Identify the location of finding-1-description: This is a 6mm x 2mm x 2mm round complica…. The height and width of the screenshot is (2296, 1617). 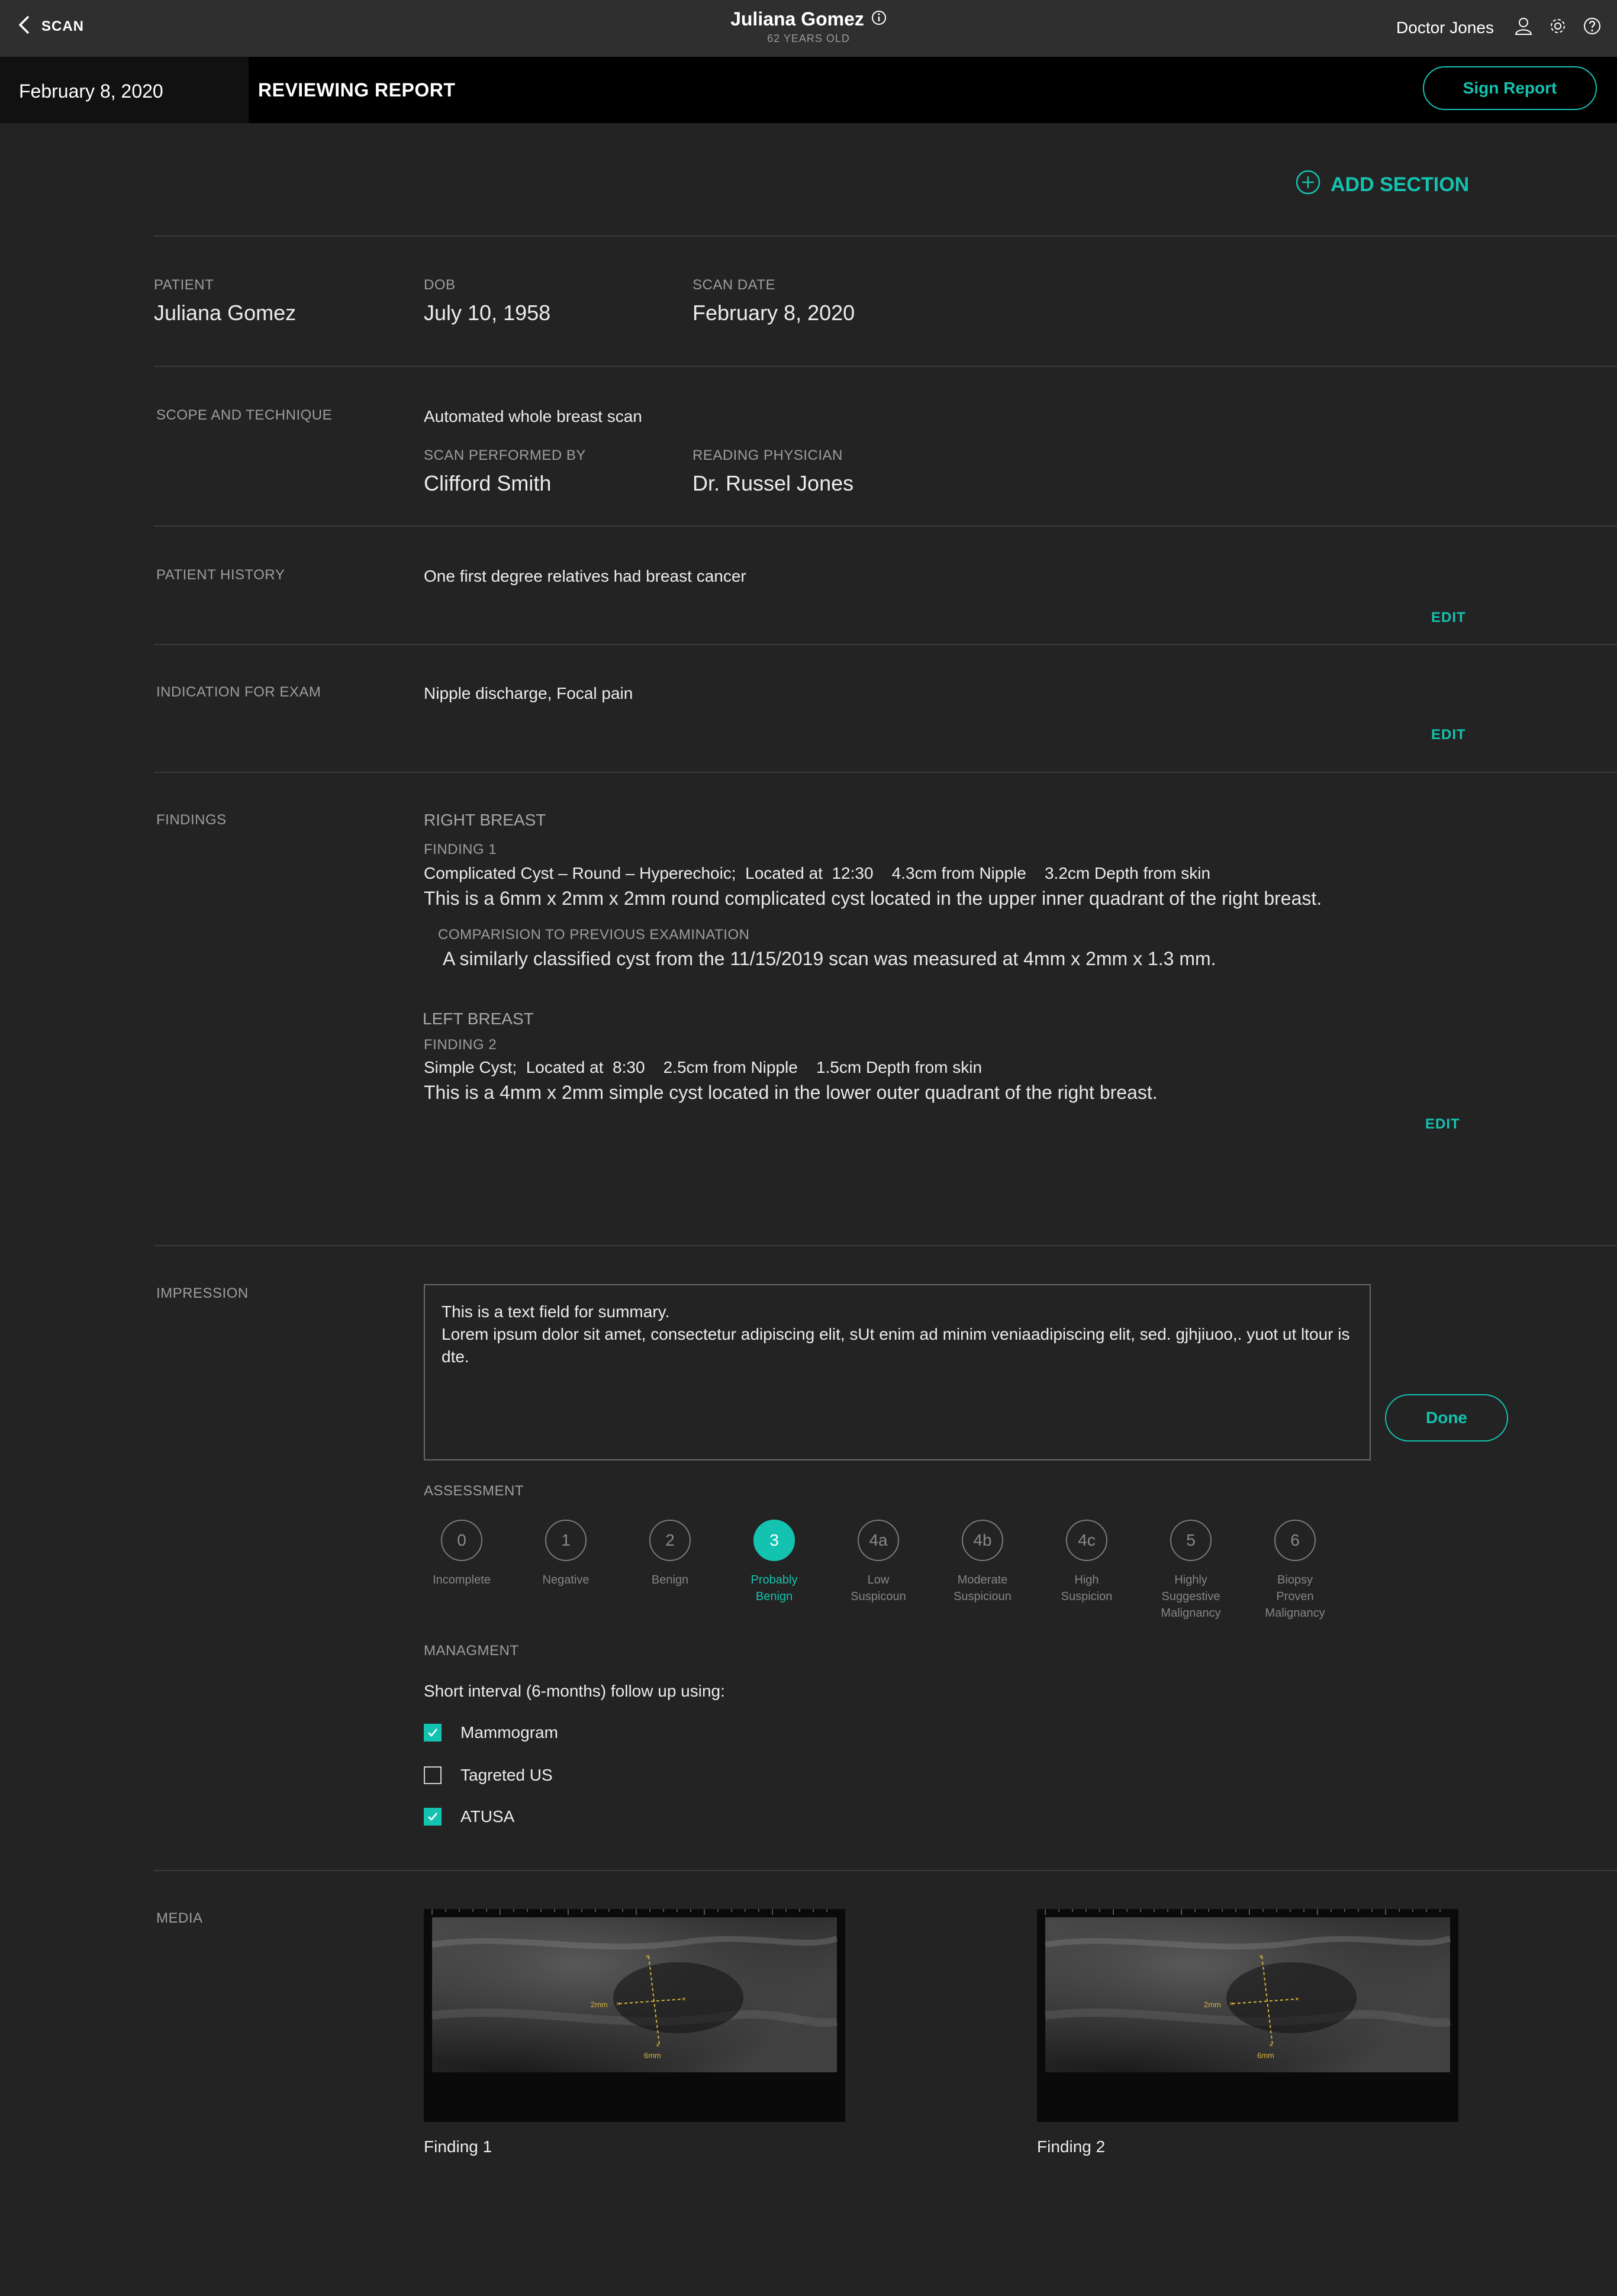
(873, 899).